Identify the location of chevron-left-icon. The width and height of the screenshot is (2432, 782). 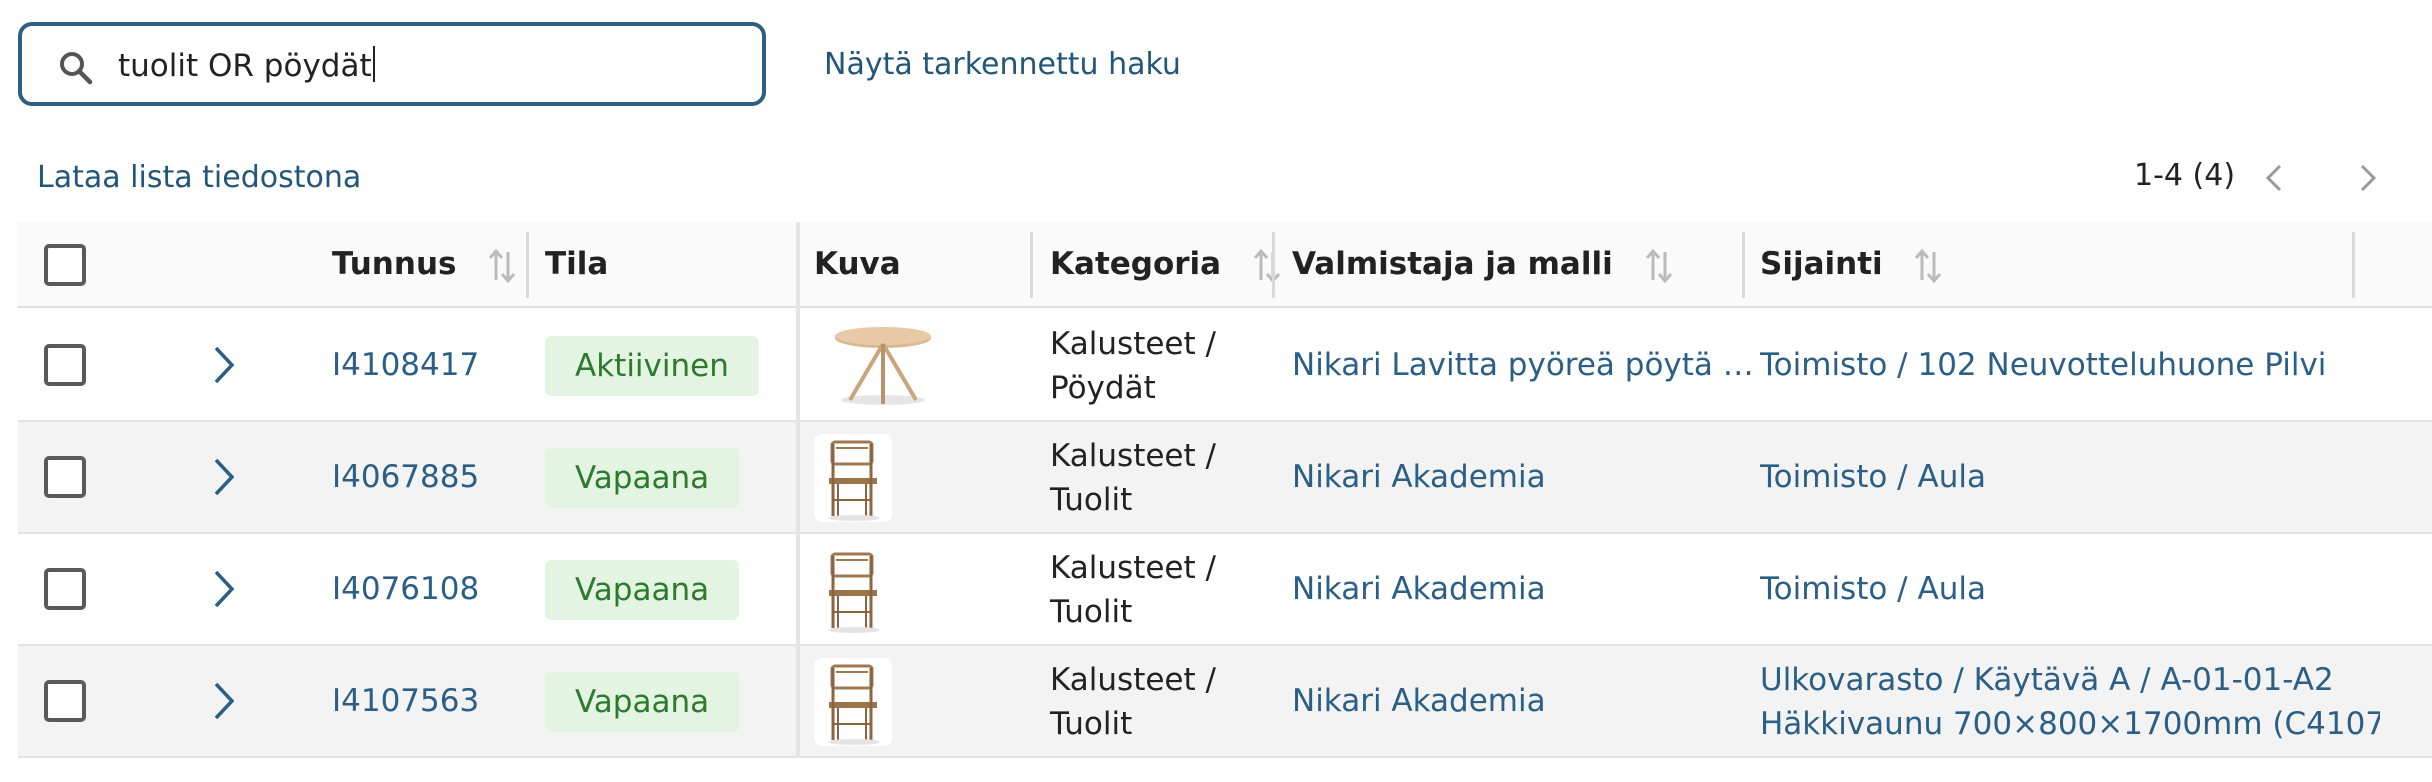
(2276, 178).